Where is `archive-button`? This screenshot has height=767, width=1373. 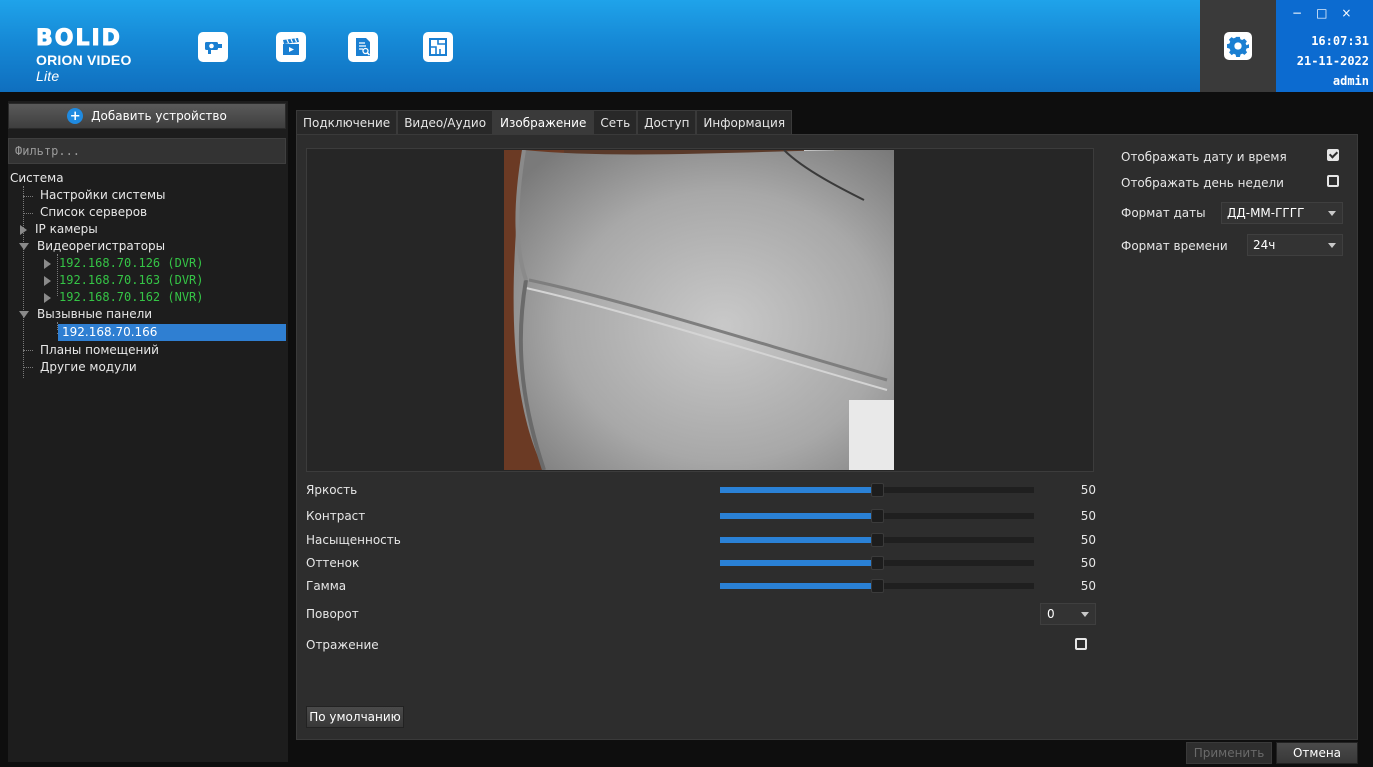
archive-button is located at coordinates (291, 47).